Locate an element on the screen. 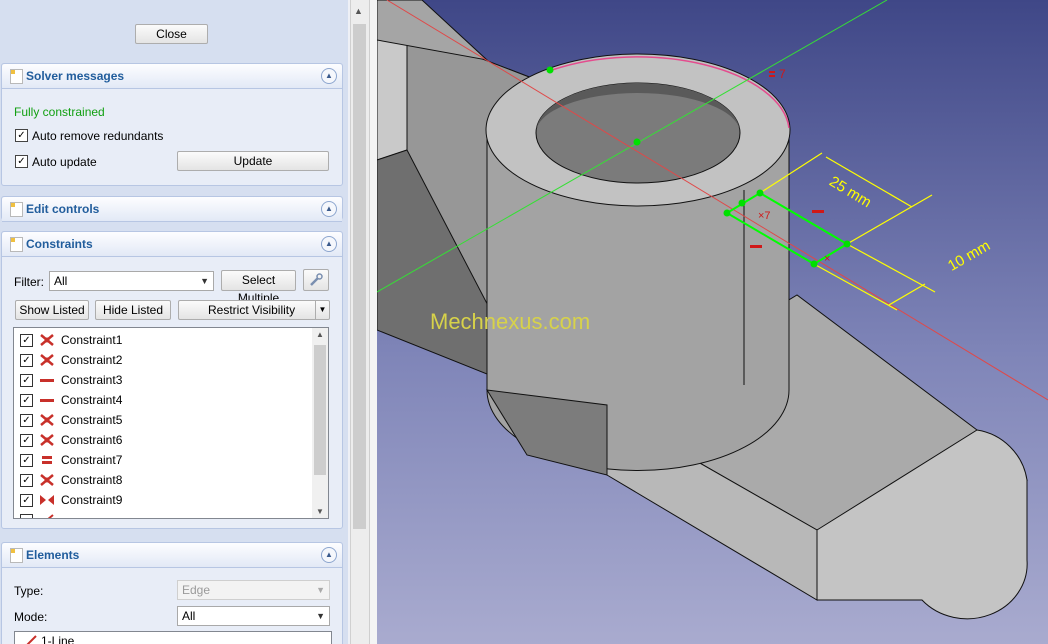 This screenshot has width=1048, height=644. list-item: ✓ Constraint1 is located at coordinates (163, 340).